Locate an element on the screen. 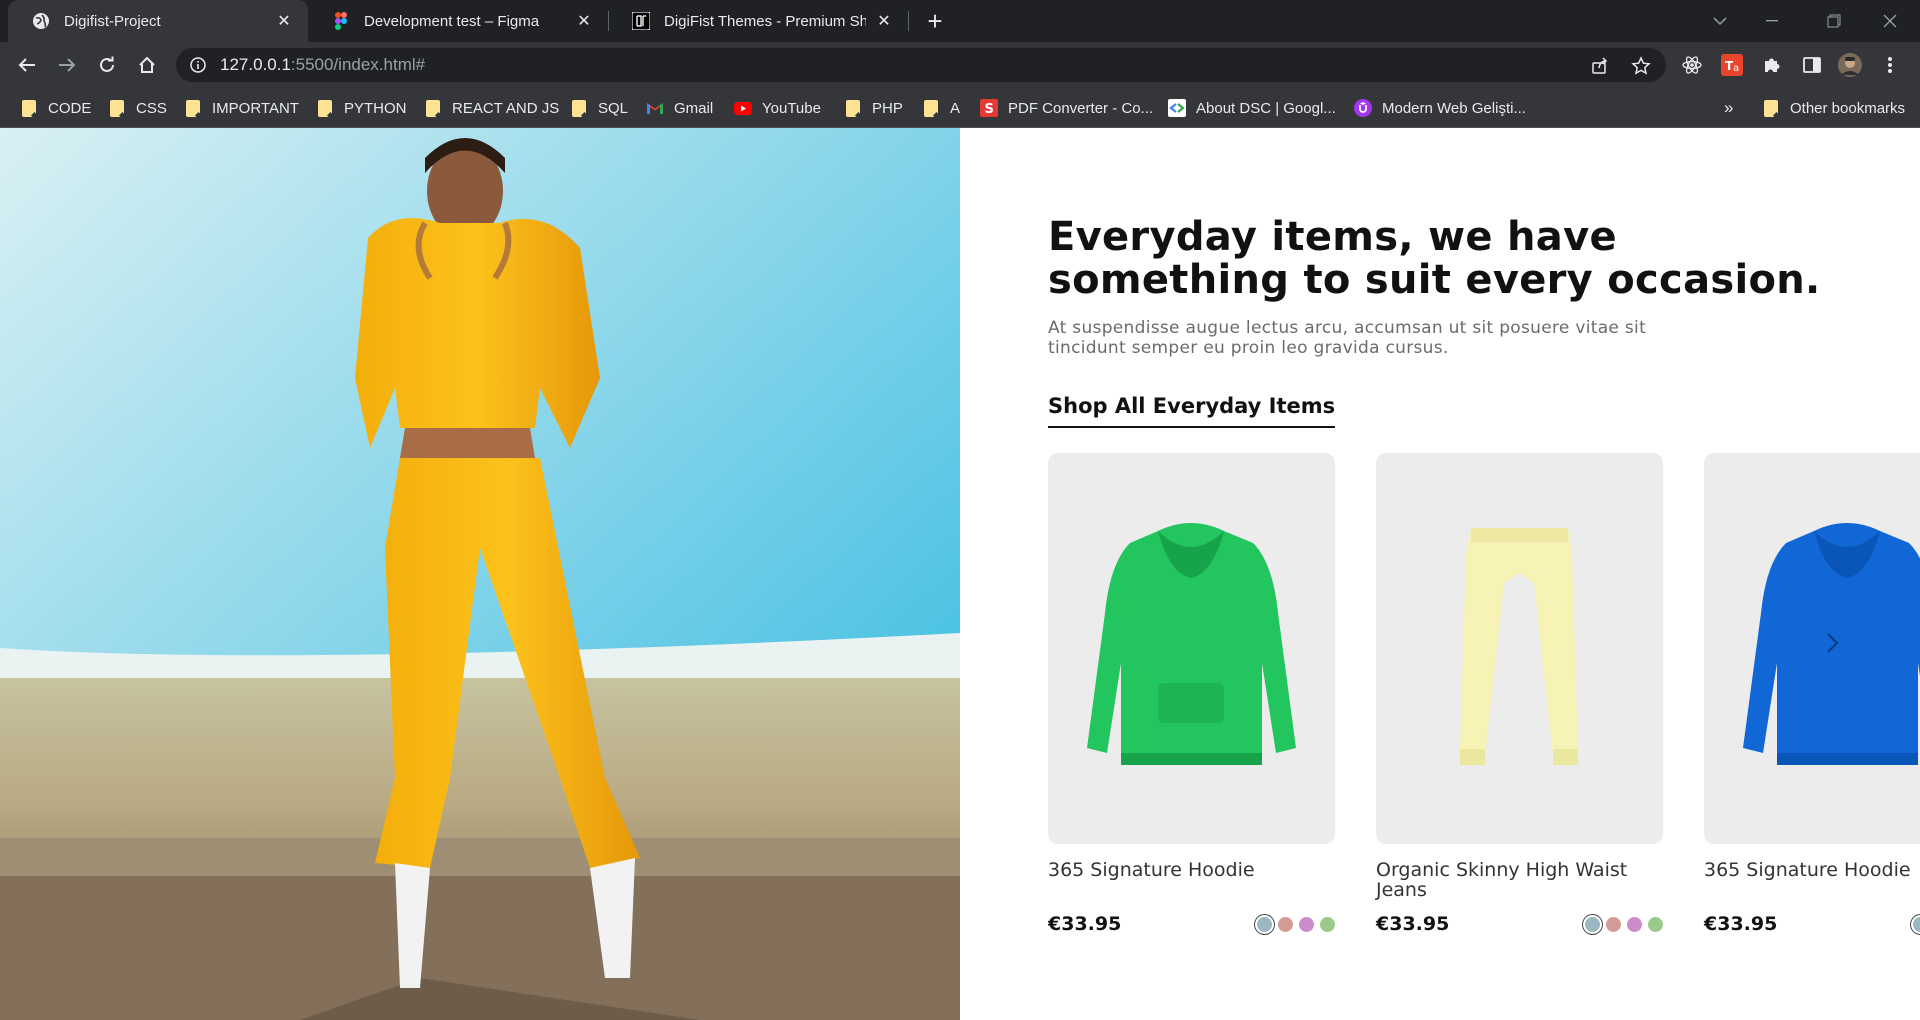  arrow-left-icon is located at coordinates (26, 65).